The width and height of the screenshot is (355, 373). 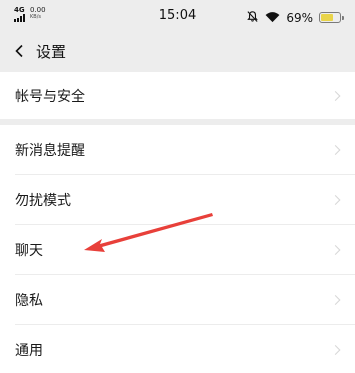 I want to click on settings-item-new-message-alerts: 新消息提醒, so click(x=177, y=150).